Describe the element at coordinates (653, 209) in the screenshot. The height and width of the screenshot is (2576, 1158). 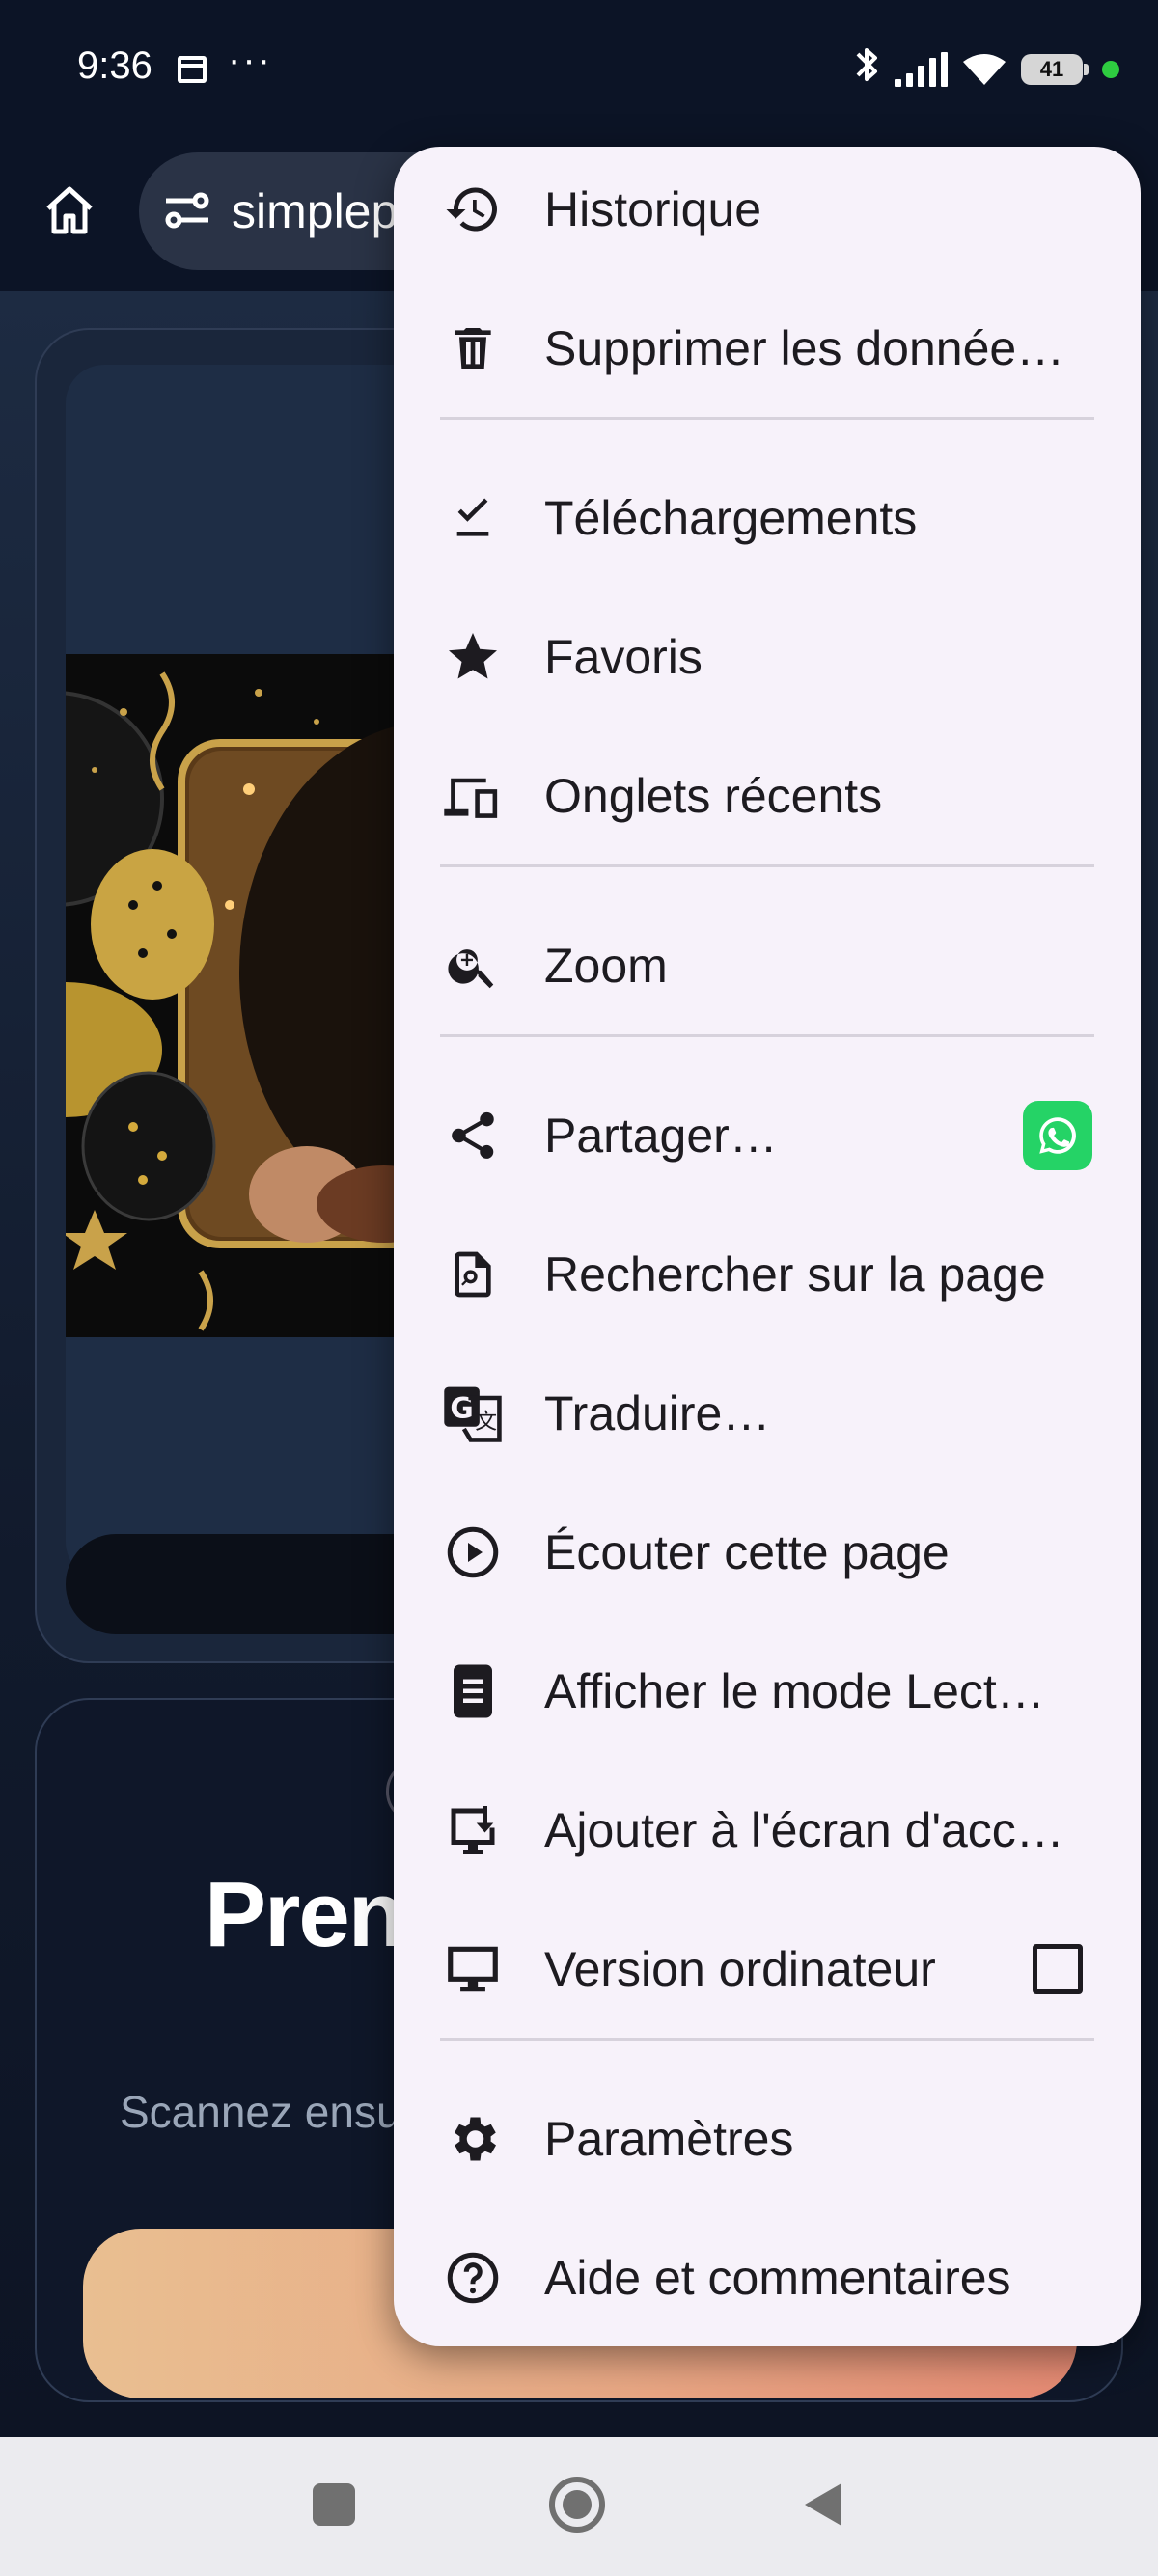
I see `menu-item-label: Historique` at that location.